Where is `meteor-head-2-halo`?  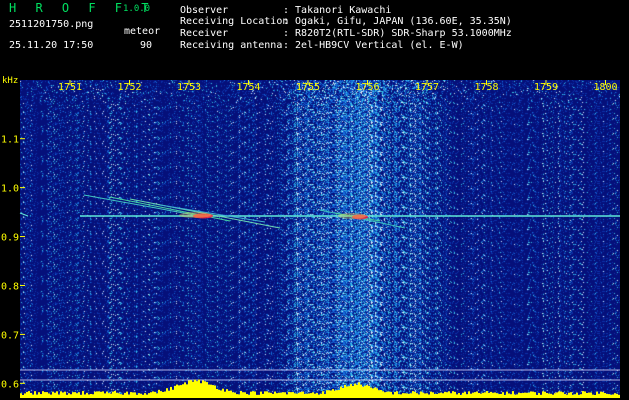 meteor-head-2-halo is located at coordinates (352, 216).